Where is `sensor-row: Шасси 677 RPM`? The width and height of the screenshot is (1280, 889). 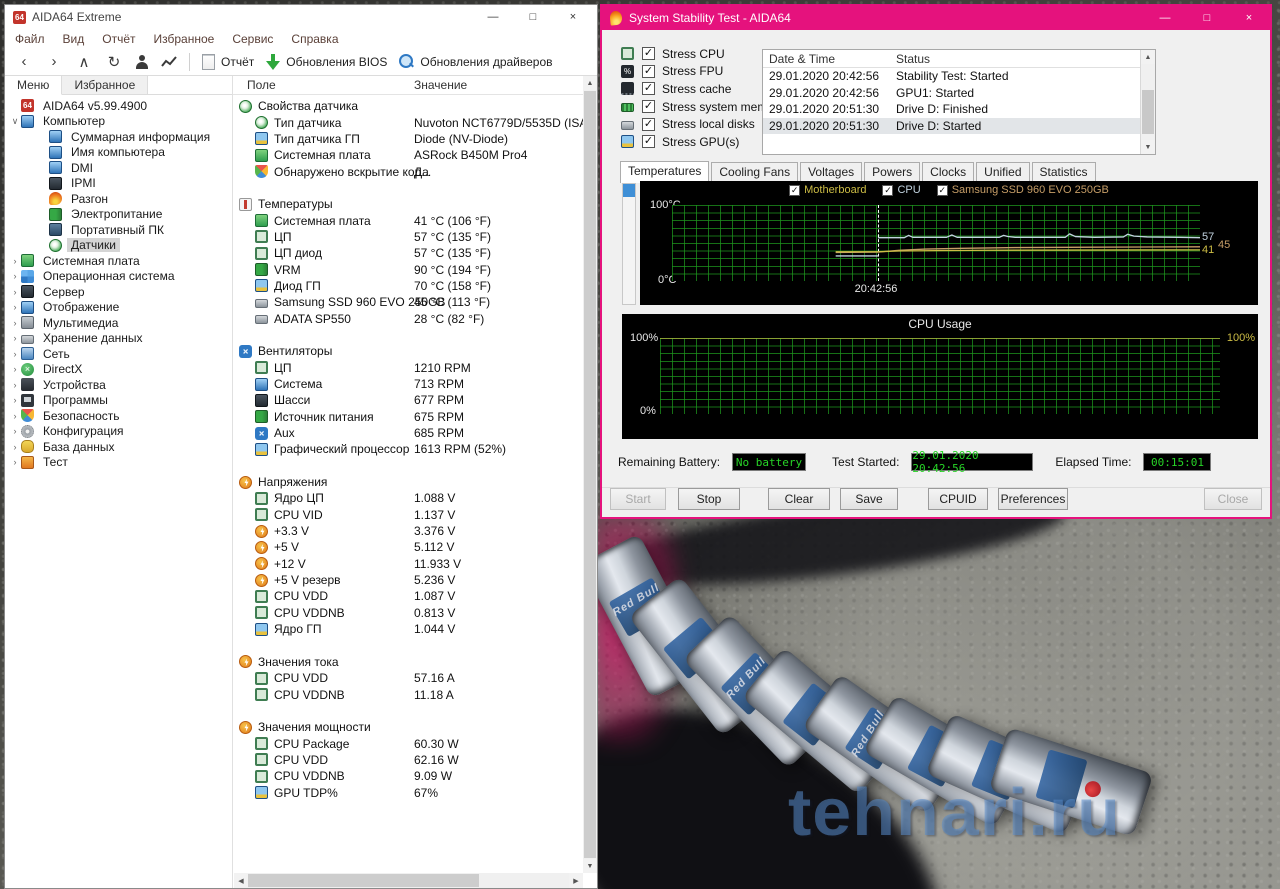 sensor-row: Шасси 677 RPM is located at coordinates (415, 400).